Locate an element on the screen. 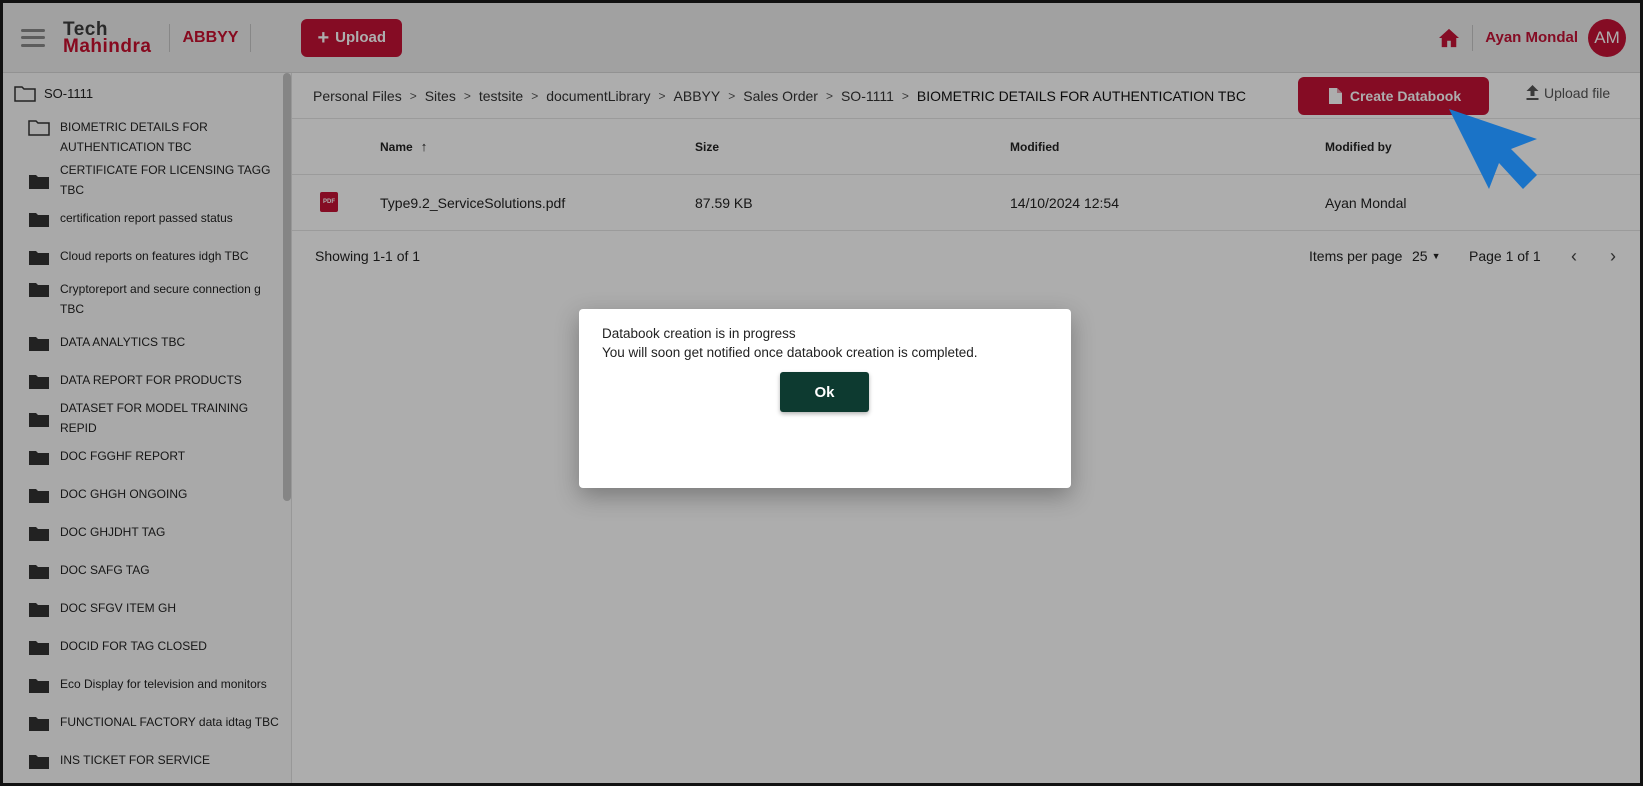 This screenshot has height=786, width=1643. ok-button: Ok is located at coordinates (824, 392).